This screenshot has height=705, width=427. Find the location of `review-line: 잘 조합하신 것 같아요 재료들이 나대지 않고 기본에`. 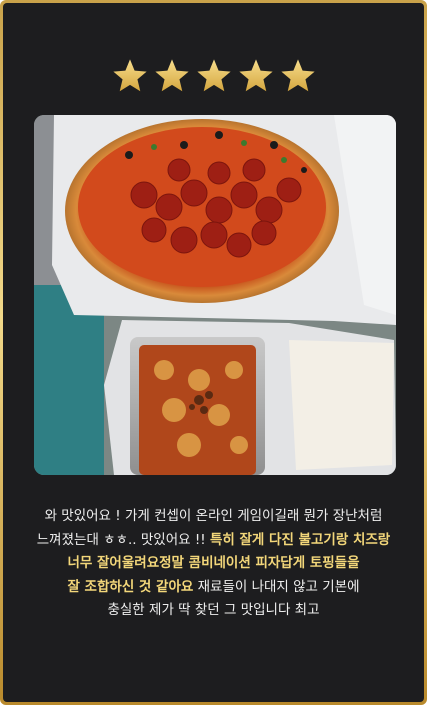

review-line: 잘 조합하신 것 같아요 재료들이 나대지 않고 기본에 is located at coordinates (213, 588).